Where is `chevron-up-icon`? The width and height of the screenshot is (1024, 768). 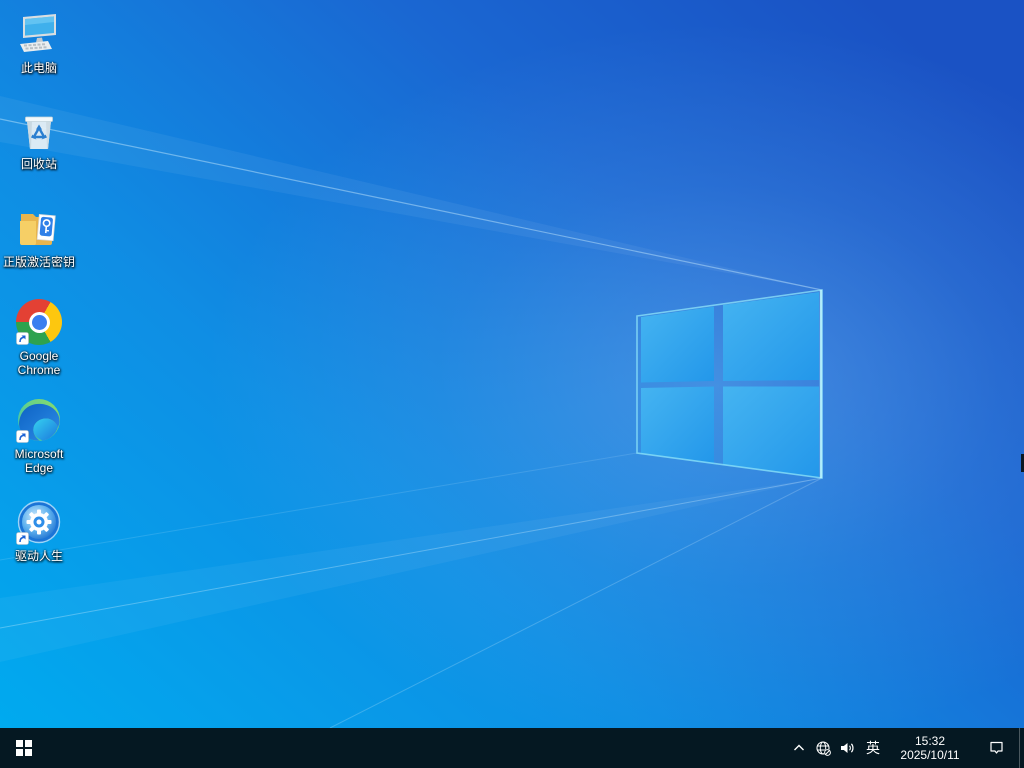 chevron-up-icon is located at coordinates (799, 747).